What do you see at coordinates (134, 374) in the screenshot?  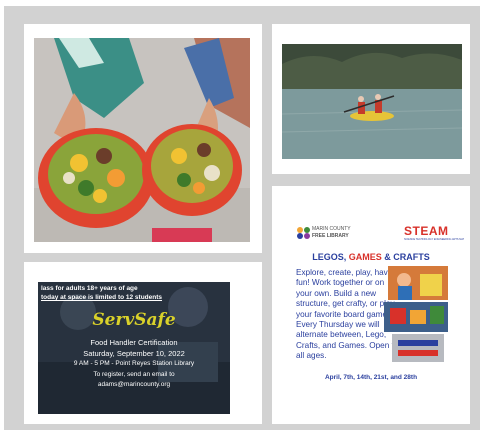 I see `servsafe-register: To register, send an email to` at bounding box center [134, 374].